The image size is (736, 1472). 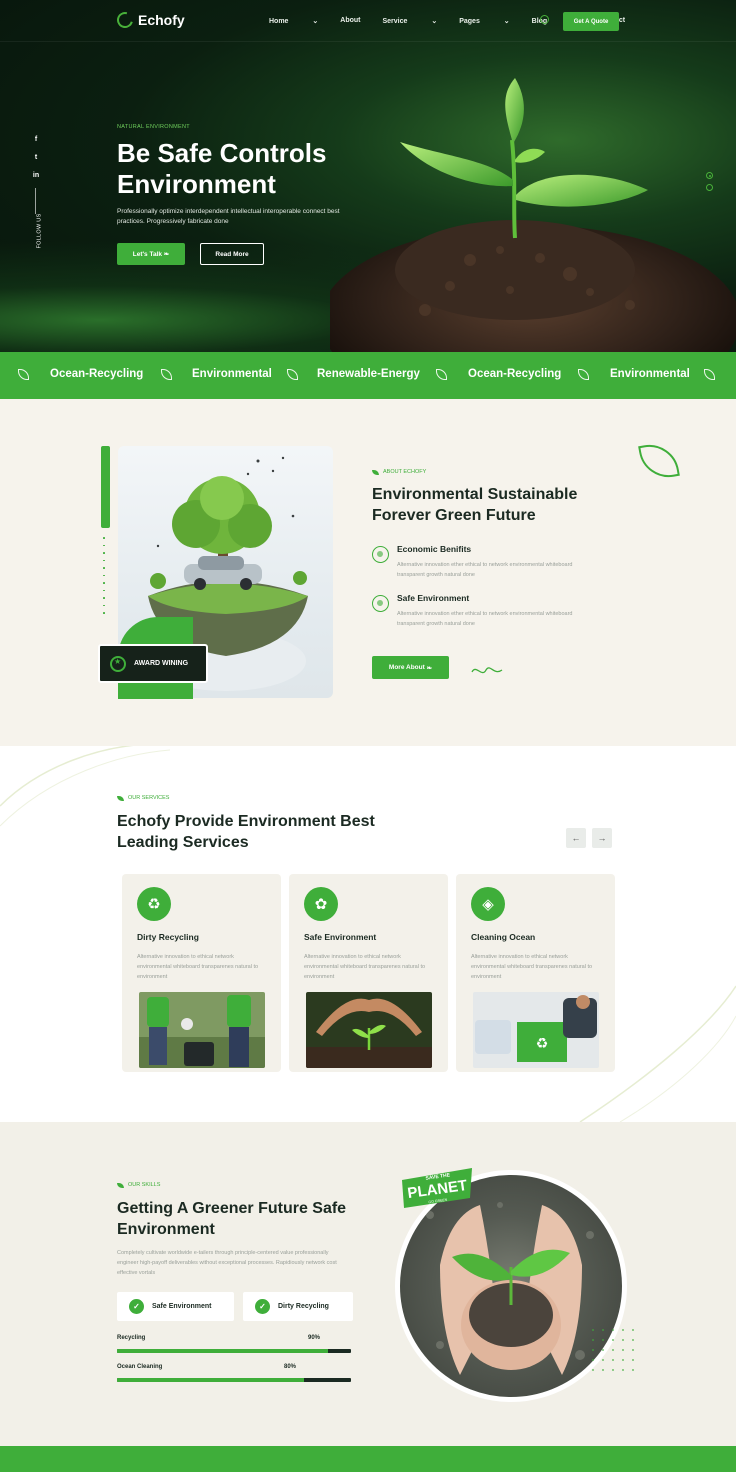 What do you see at coordinates (36, 175) in the screenshot?
I see `linkedin-icon: in` at bounding box center [36, 175].